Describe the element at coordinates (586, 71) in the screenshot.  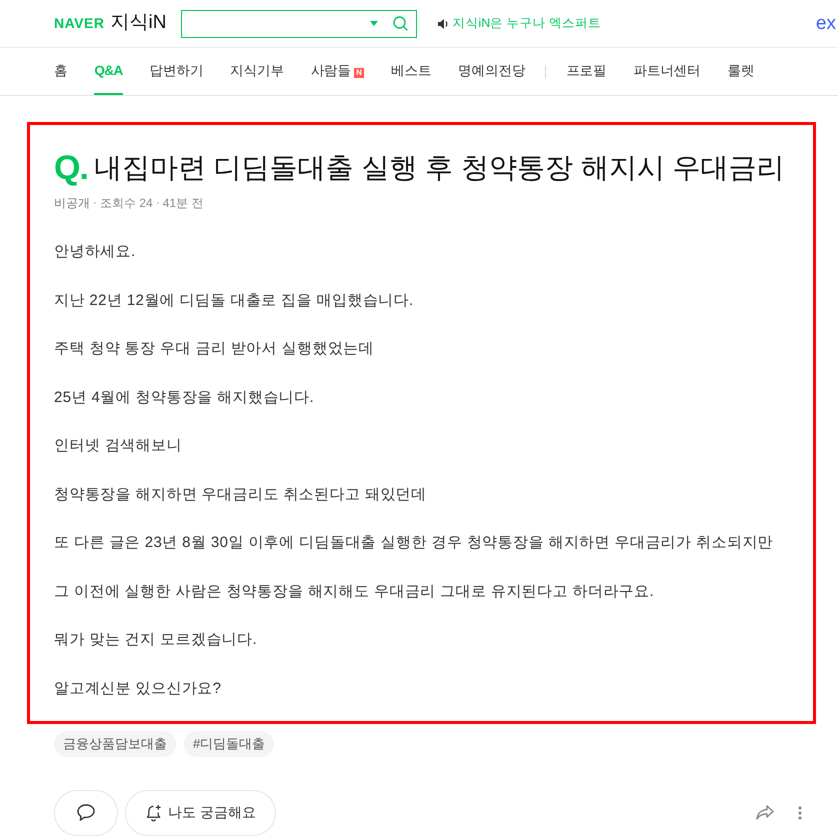
I see `nav-tab: 프로필` at that location.